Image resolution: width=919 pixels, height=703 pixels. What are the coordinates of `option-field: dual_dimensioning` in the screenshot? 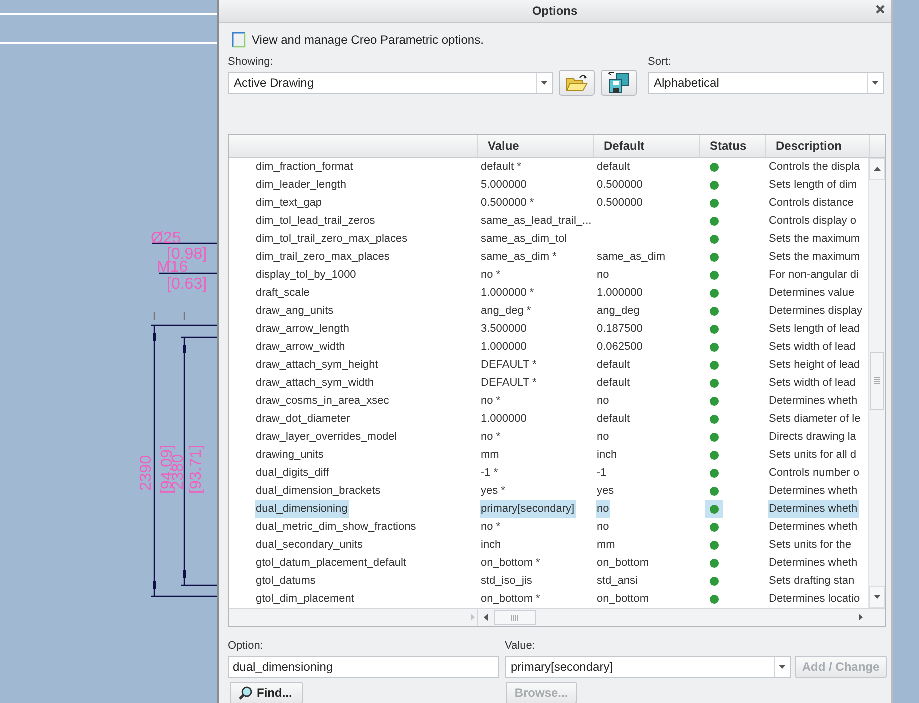 It's located at (363, 667).